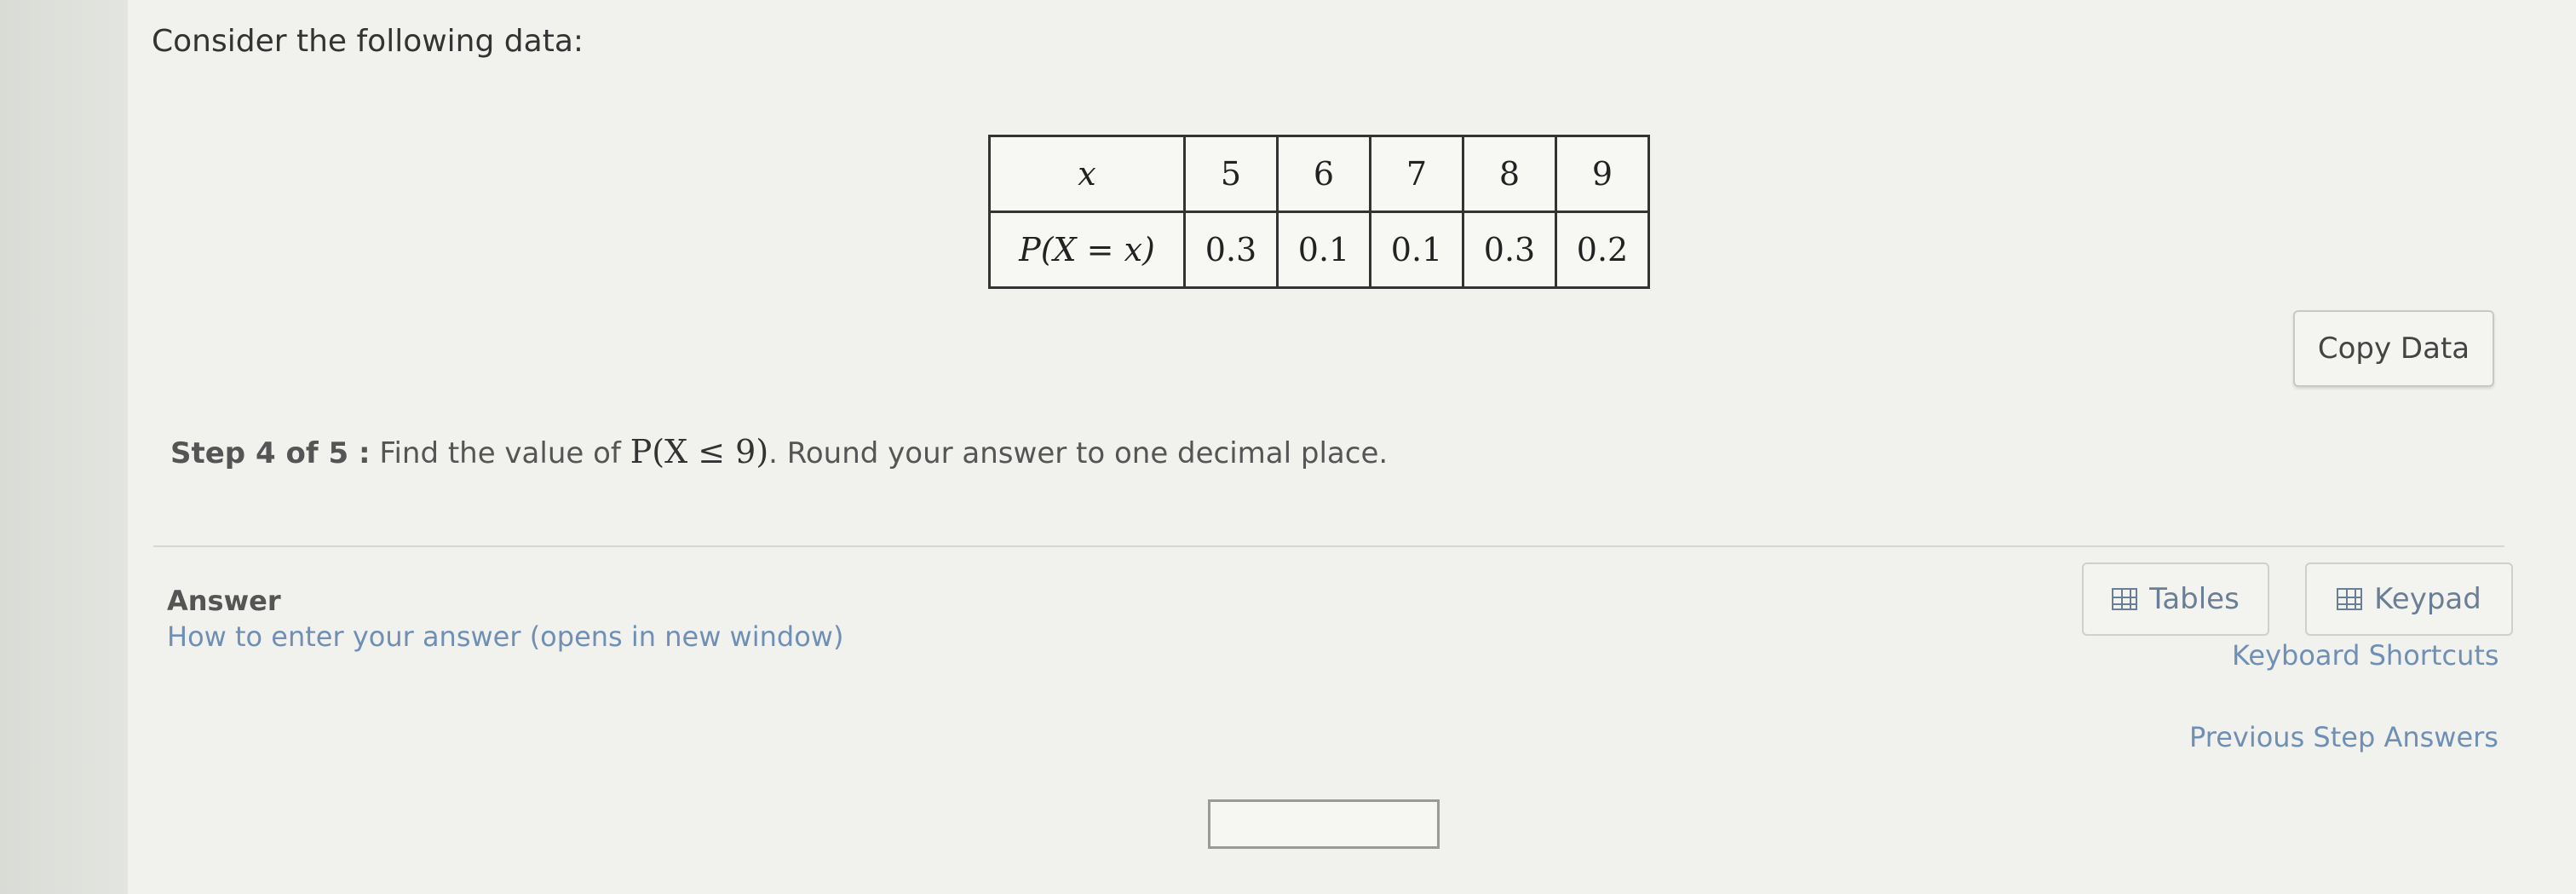 This screenshot has height=894, width=2576. What do you see at coordinates (2427, 599) in the screenshot?
I see `keypad-label: Keypad` at bounding box center [2427, 599].